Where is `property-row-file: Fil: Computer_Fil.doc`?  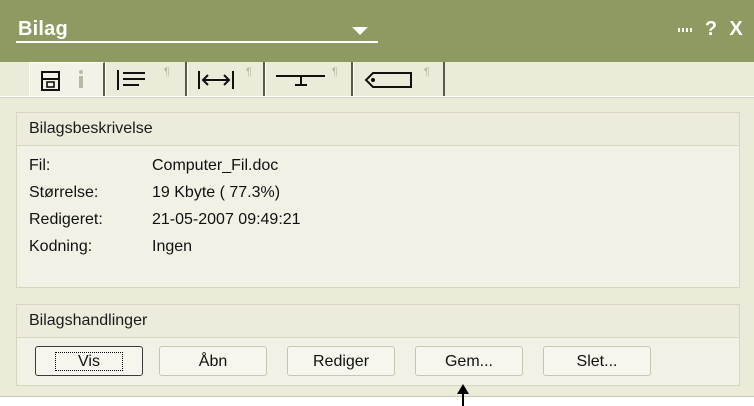
property-row-file: Fil: Computer_Fil.doc is located at coordinates (384, 165).